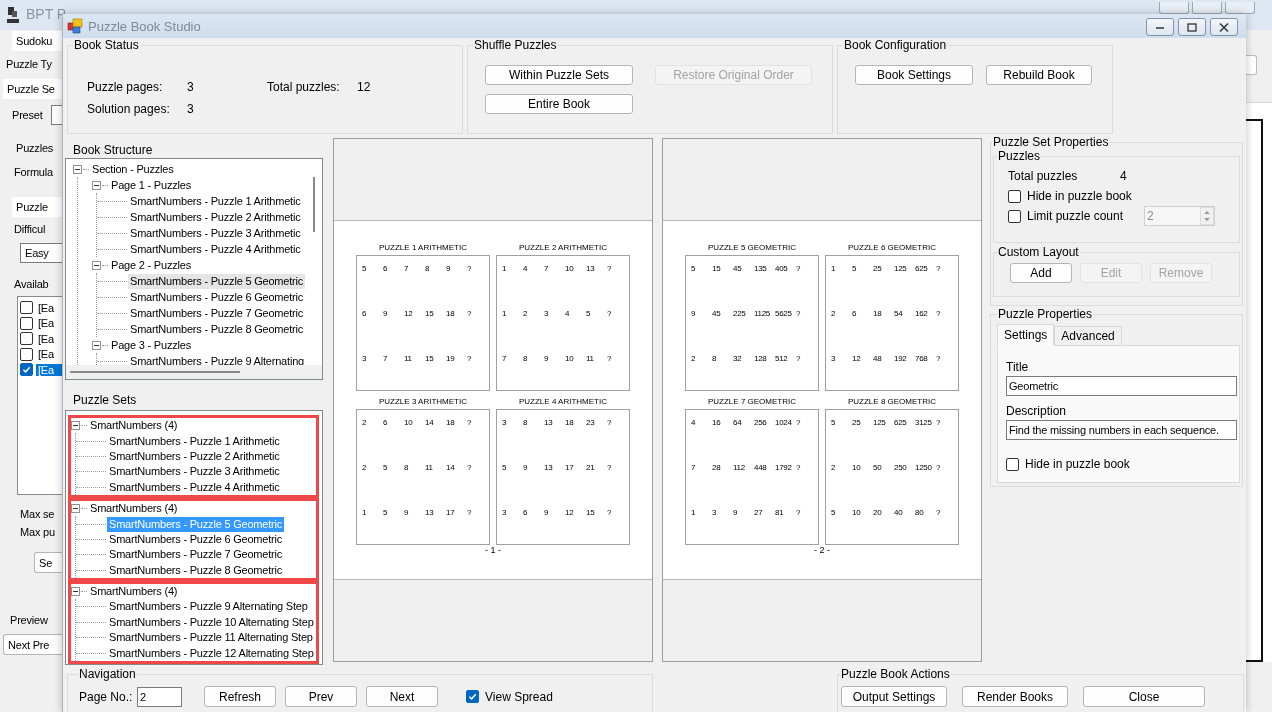 The image size is (1272, 712). What do you see at coordinates (406, 513) in the screenshot?
I see `number-cell: 9` at bounding box center [406, 513].